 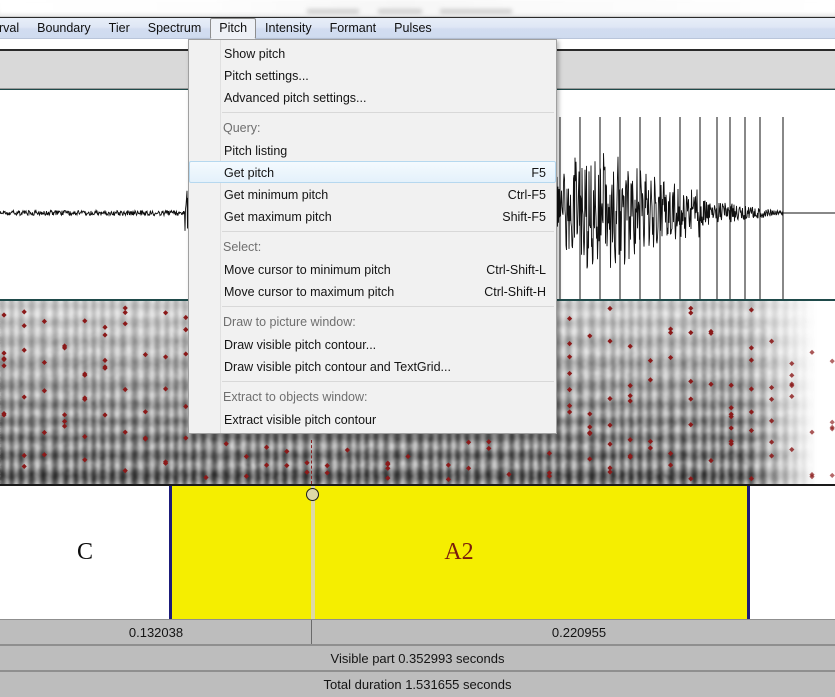 What do you see at coordinates (459, 552) in the screenshot?
I see `interval-label-selected: A2` at bounding box center [459, 552].